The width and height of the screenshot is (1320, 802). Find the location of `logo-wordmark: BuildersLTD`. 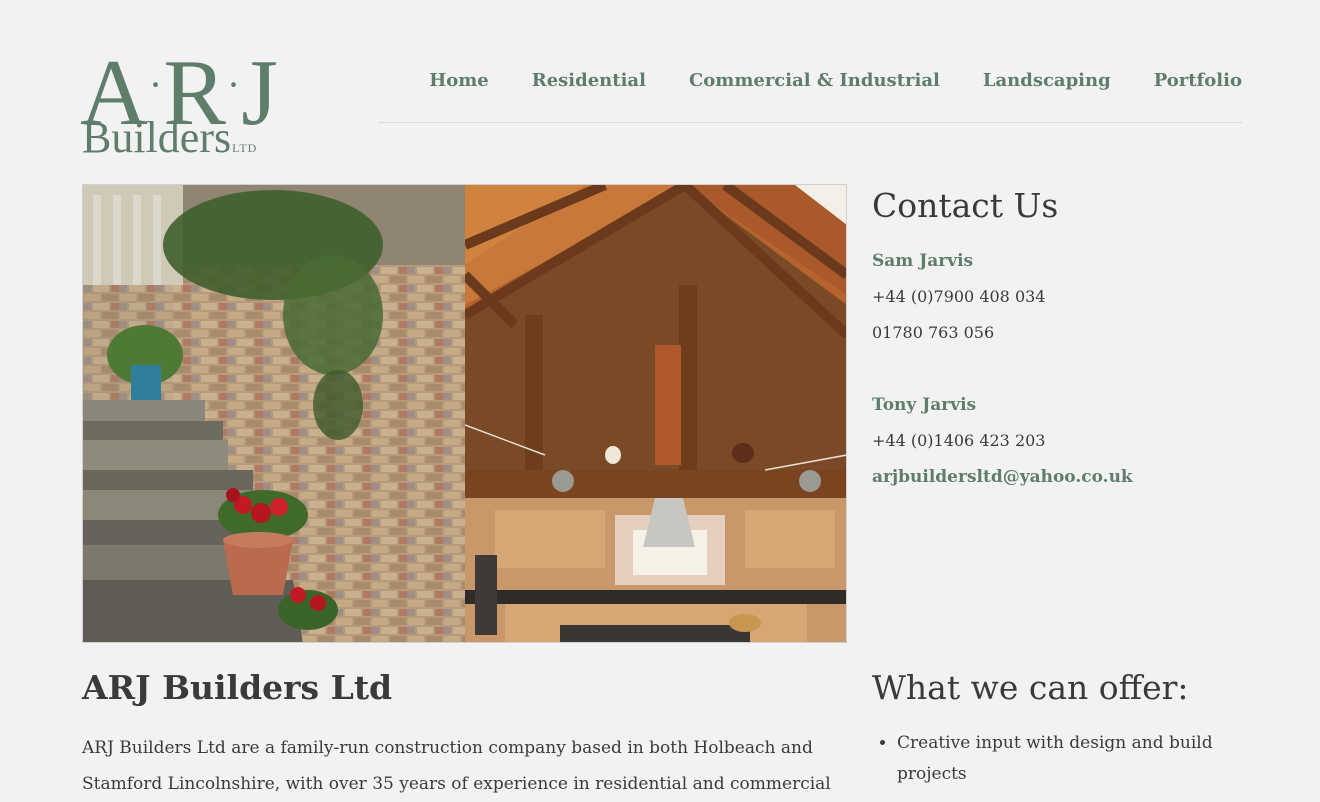

logo-wordmark: BuildersLTD is located at coordinates (170, 137).